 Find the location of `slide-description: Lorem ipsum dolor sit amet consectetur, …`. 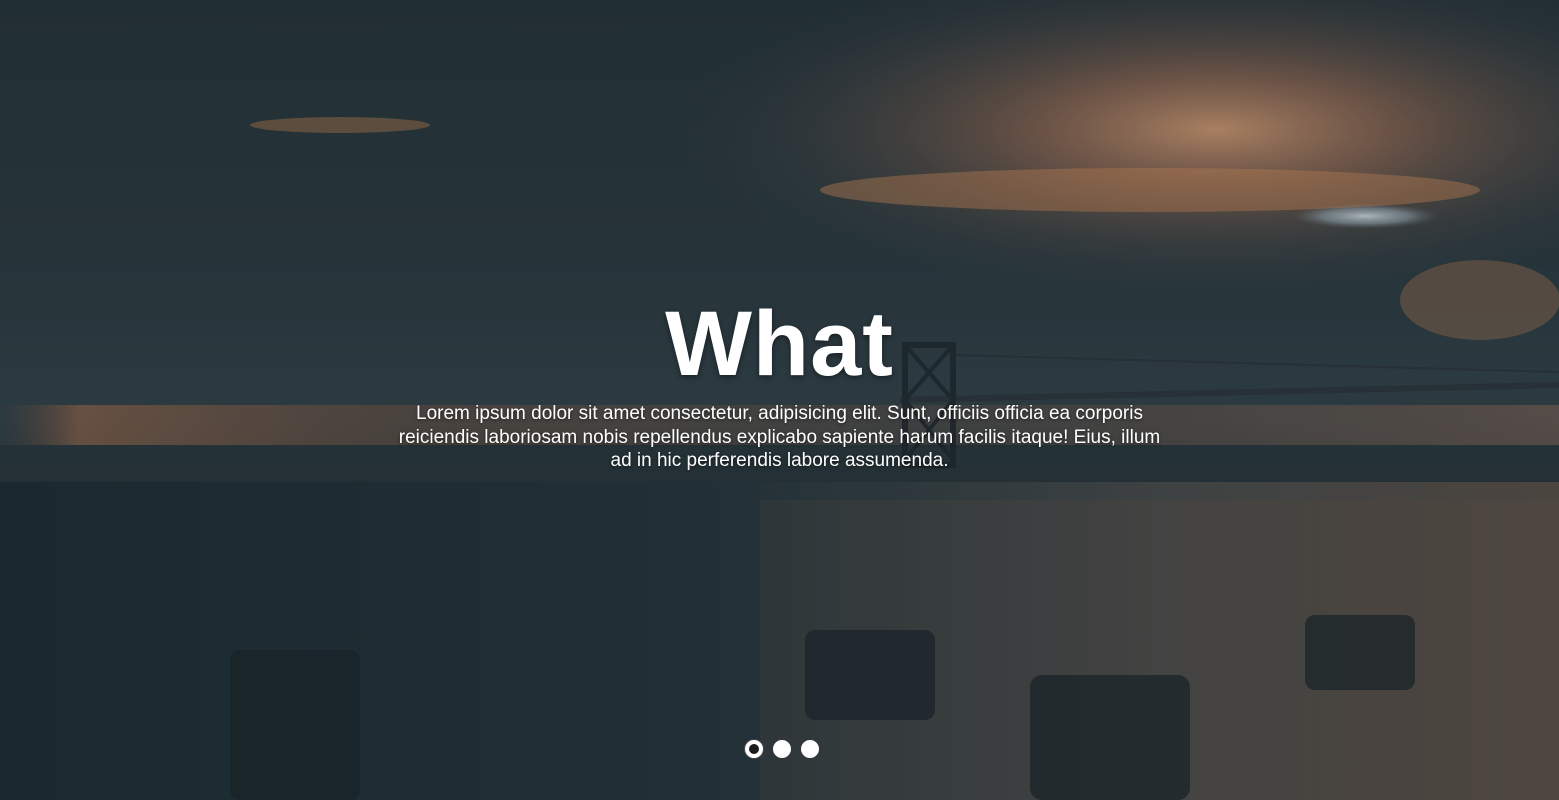

slide-description: Lorem ipsum dolor sit amet consectetur, … is located at coordinates (779, 437).